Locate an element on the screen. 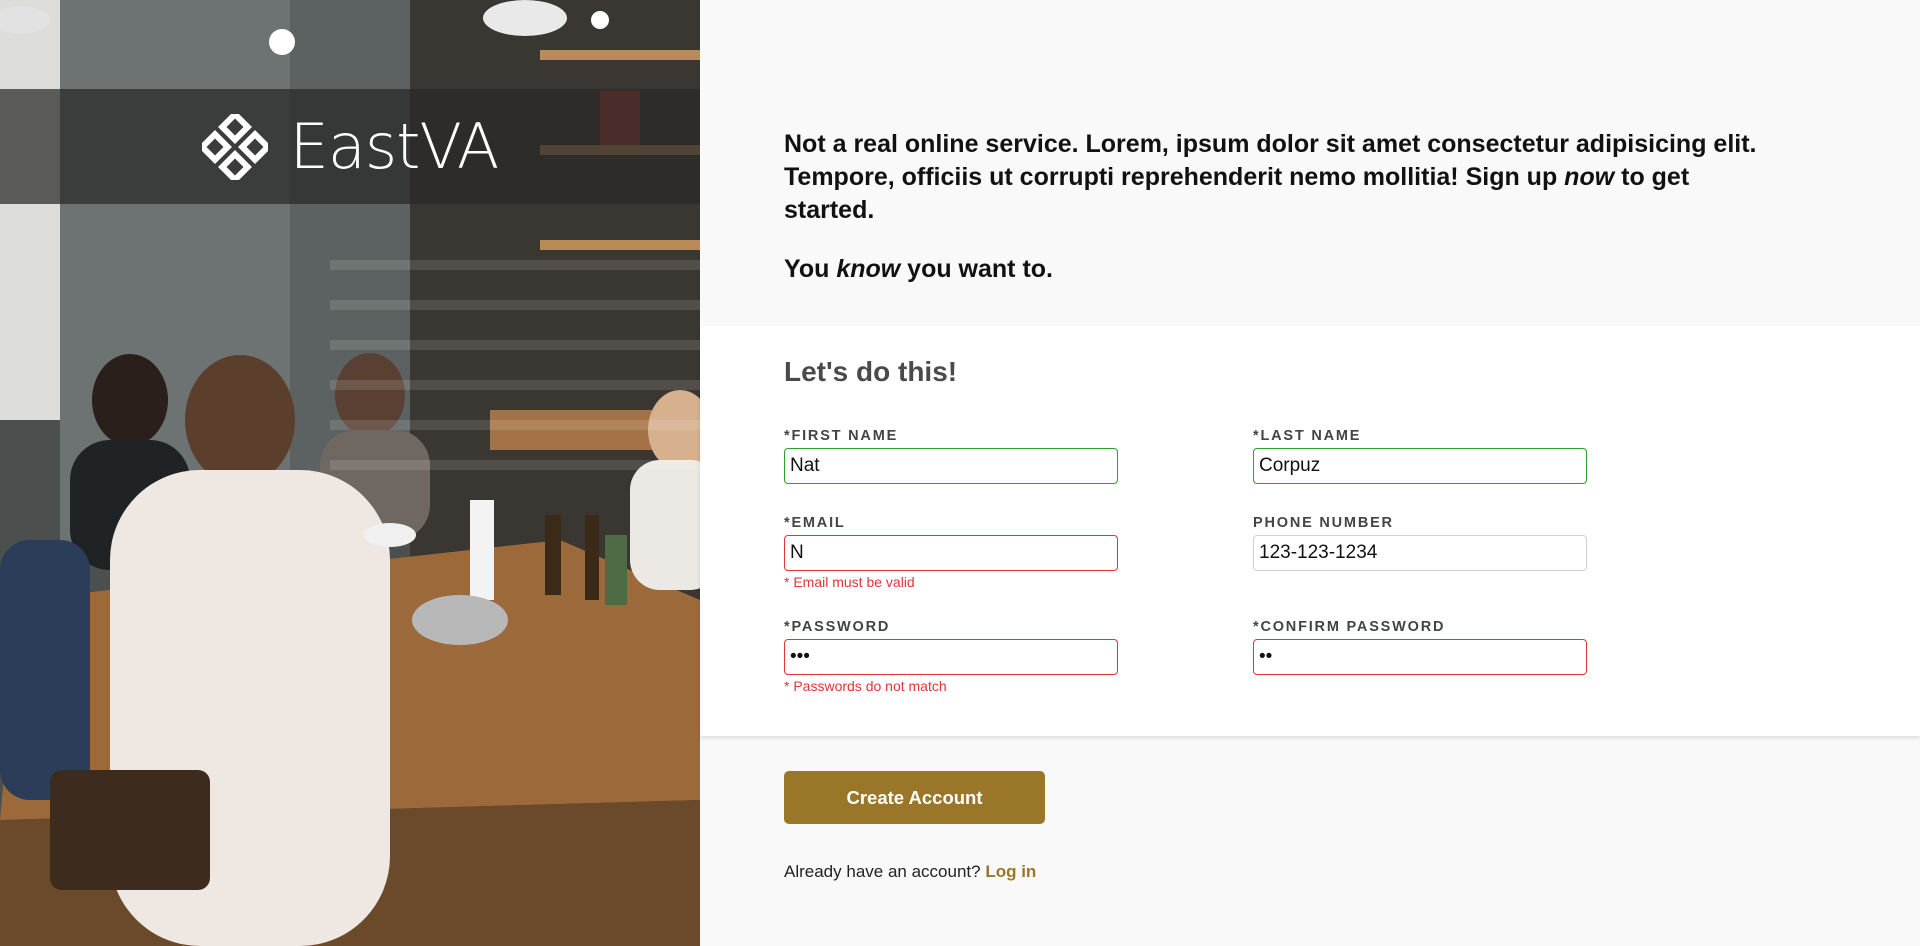  password-input: ••• is located at coordinates (951, 657).